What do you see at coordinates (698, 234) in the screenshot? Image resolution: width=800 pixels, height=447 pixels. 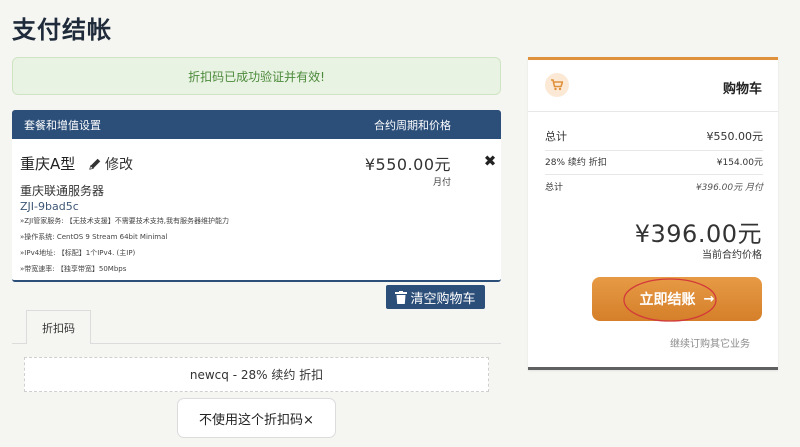 I see `total-due: ¥396.00元` at bounding box center [698, 234].